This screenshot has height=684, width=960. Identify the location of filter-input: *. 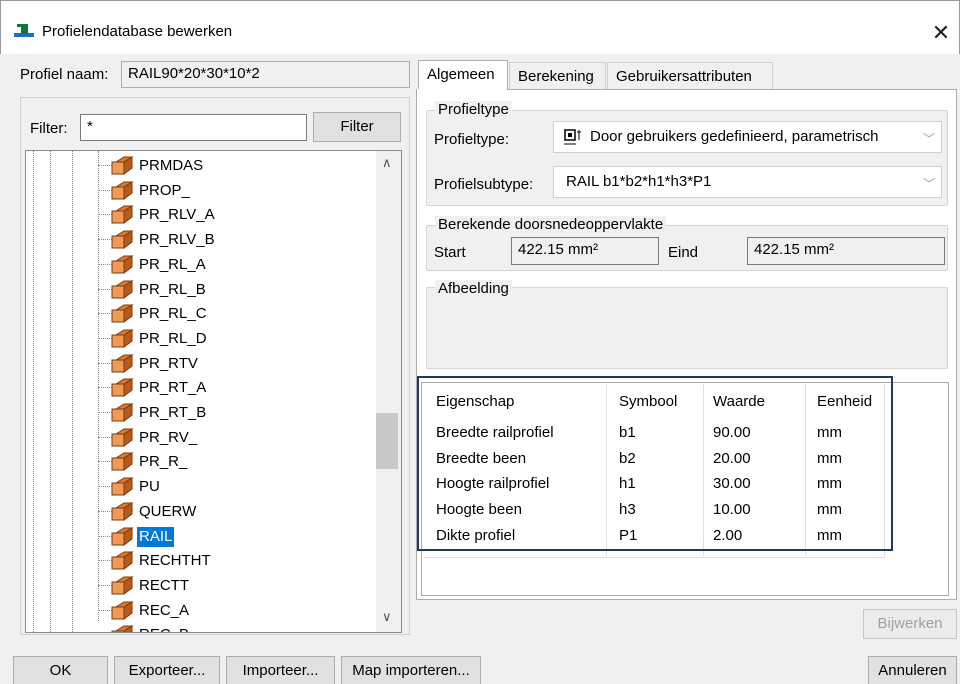
(193, 127).